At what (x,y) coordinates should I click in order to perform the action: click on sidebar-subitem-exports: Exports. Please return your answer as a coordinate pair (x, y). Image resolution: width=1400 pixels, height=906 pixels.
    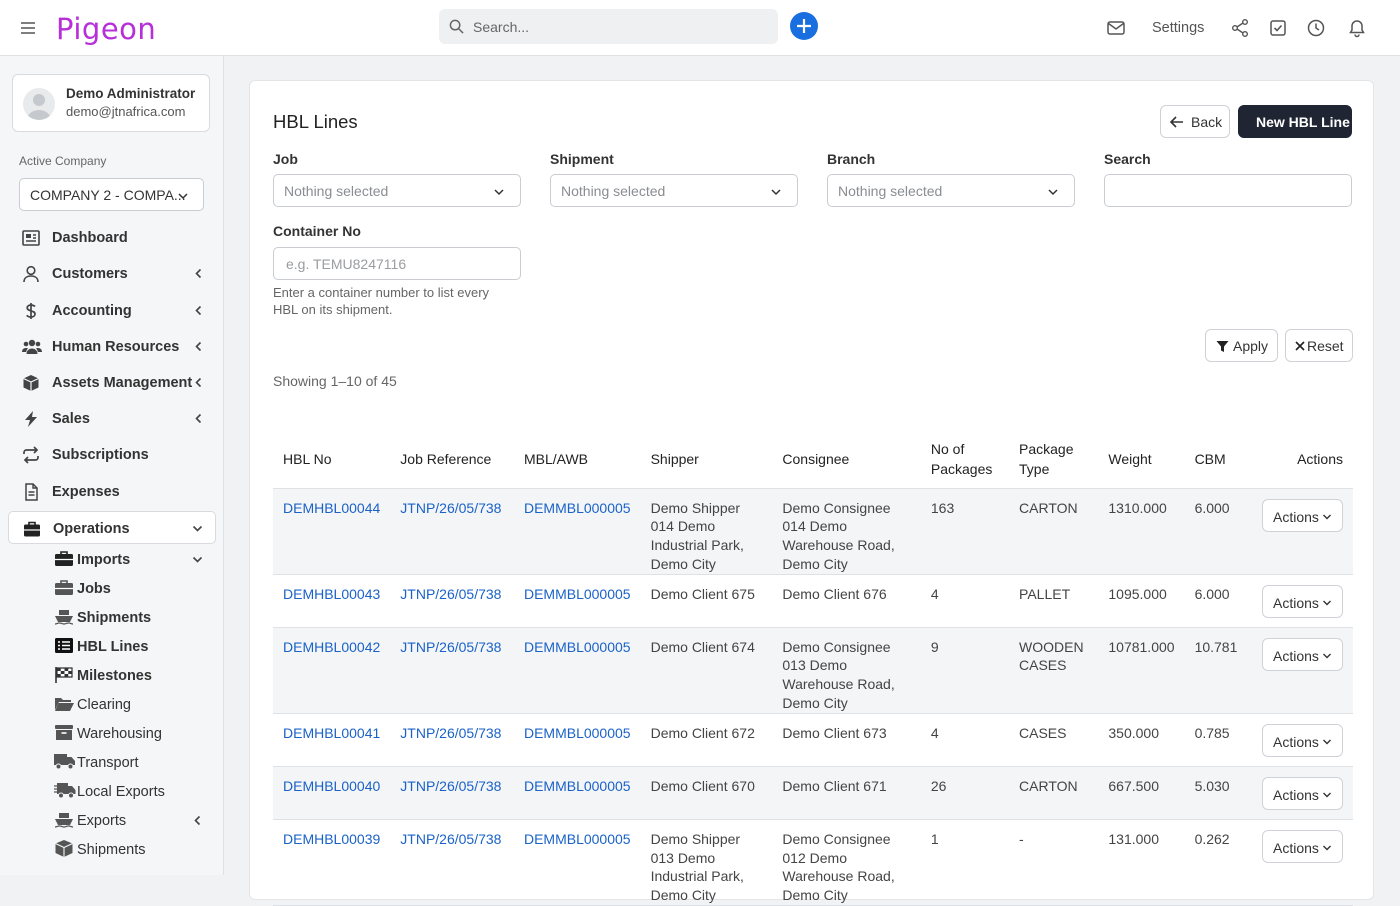
    Looking at the image, I should click on (134, 820).